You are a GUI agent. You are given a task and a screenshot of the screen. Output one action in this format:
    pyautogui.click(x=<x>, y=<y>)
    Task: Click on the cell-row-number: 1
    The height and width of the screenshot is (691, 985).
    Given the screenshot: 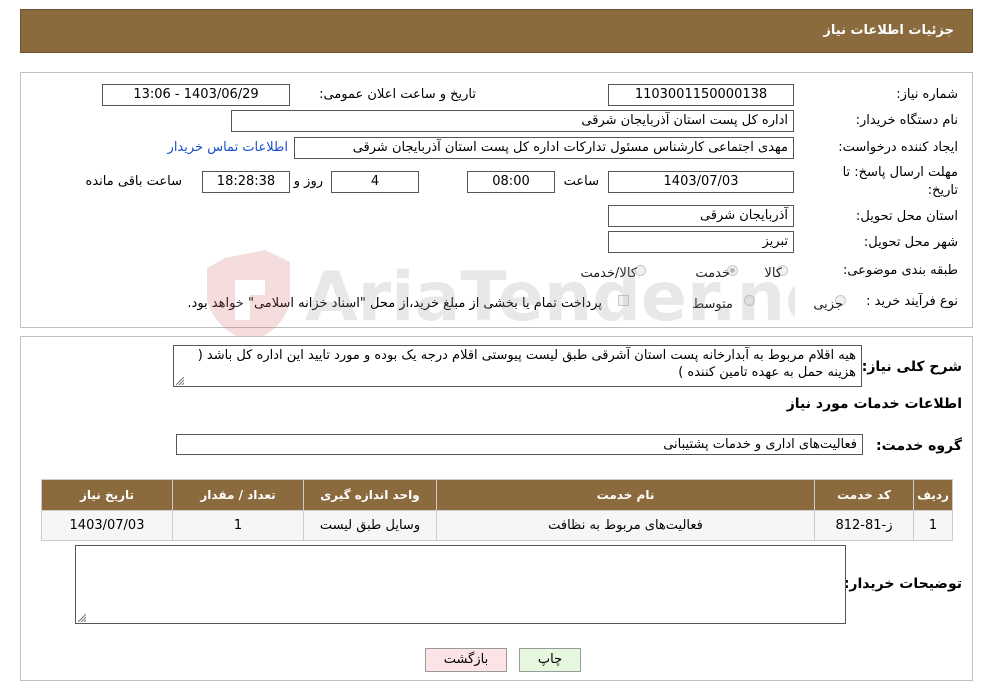 What is the action you would take?
    pyautogui.click(x=933, y=525)
    